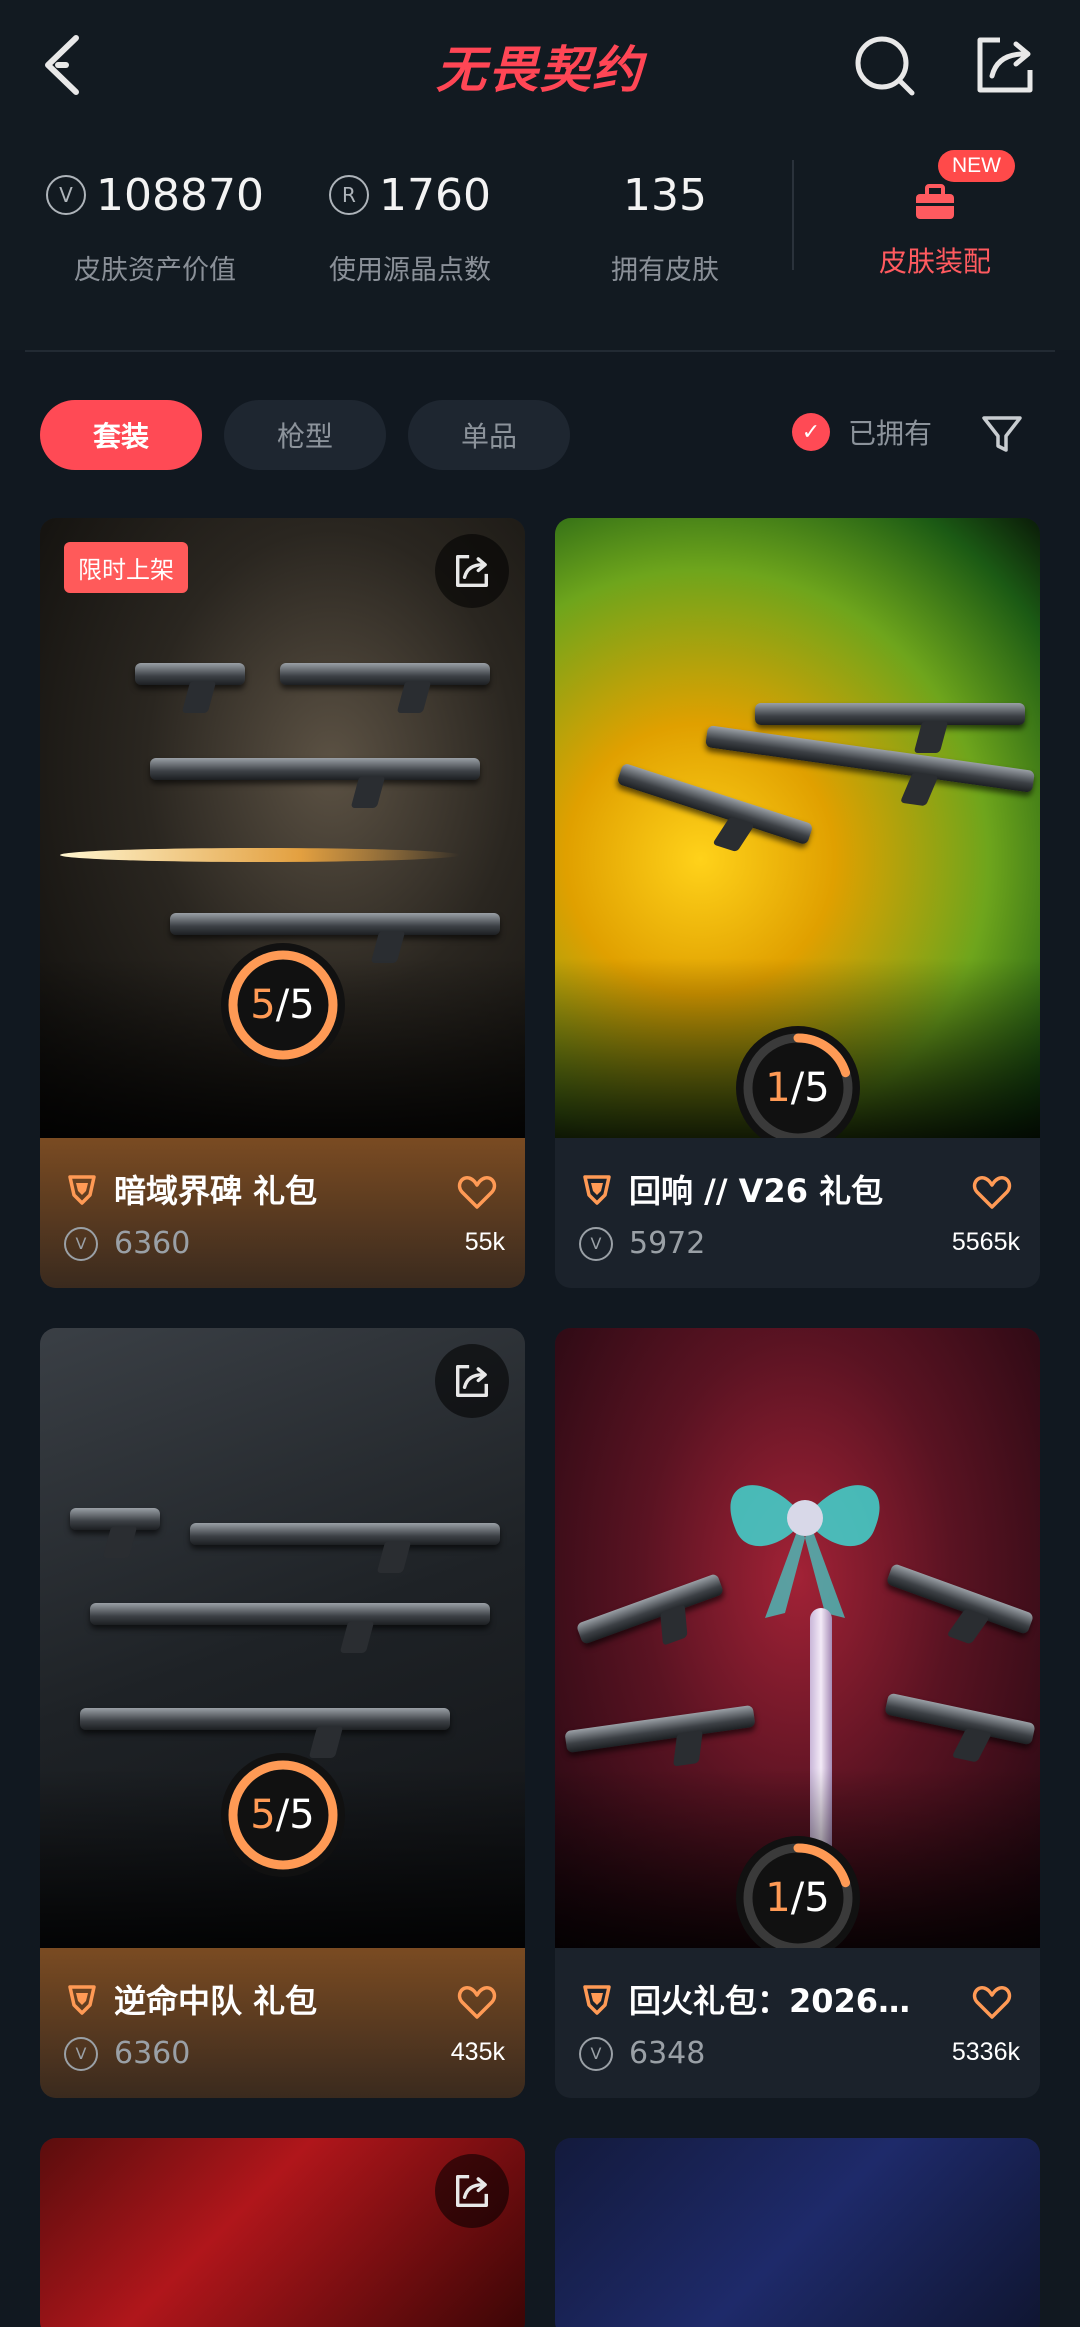  I want to click on collection-progress: 1/5, so click(798, 1080).